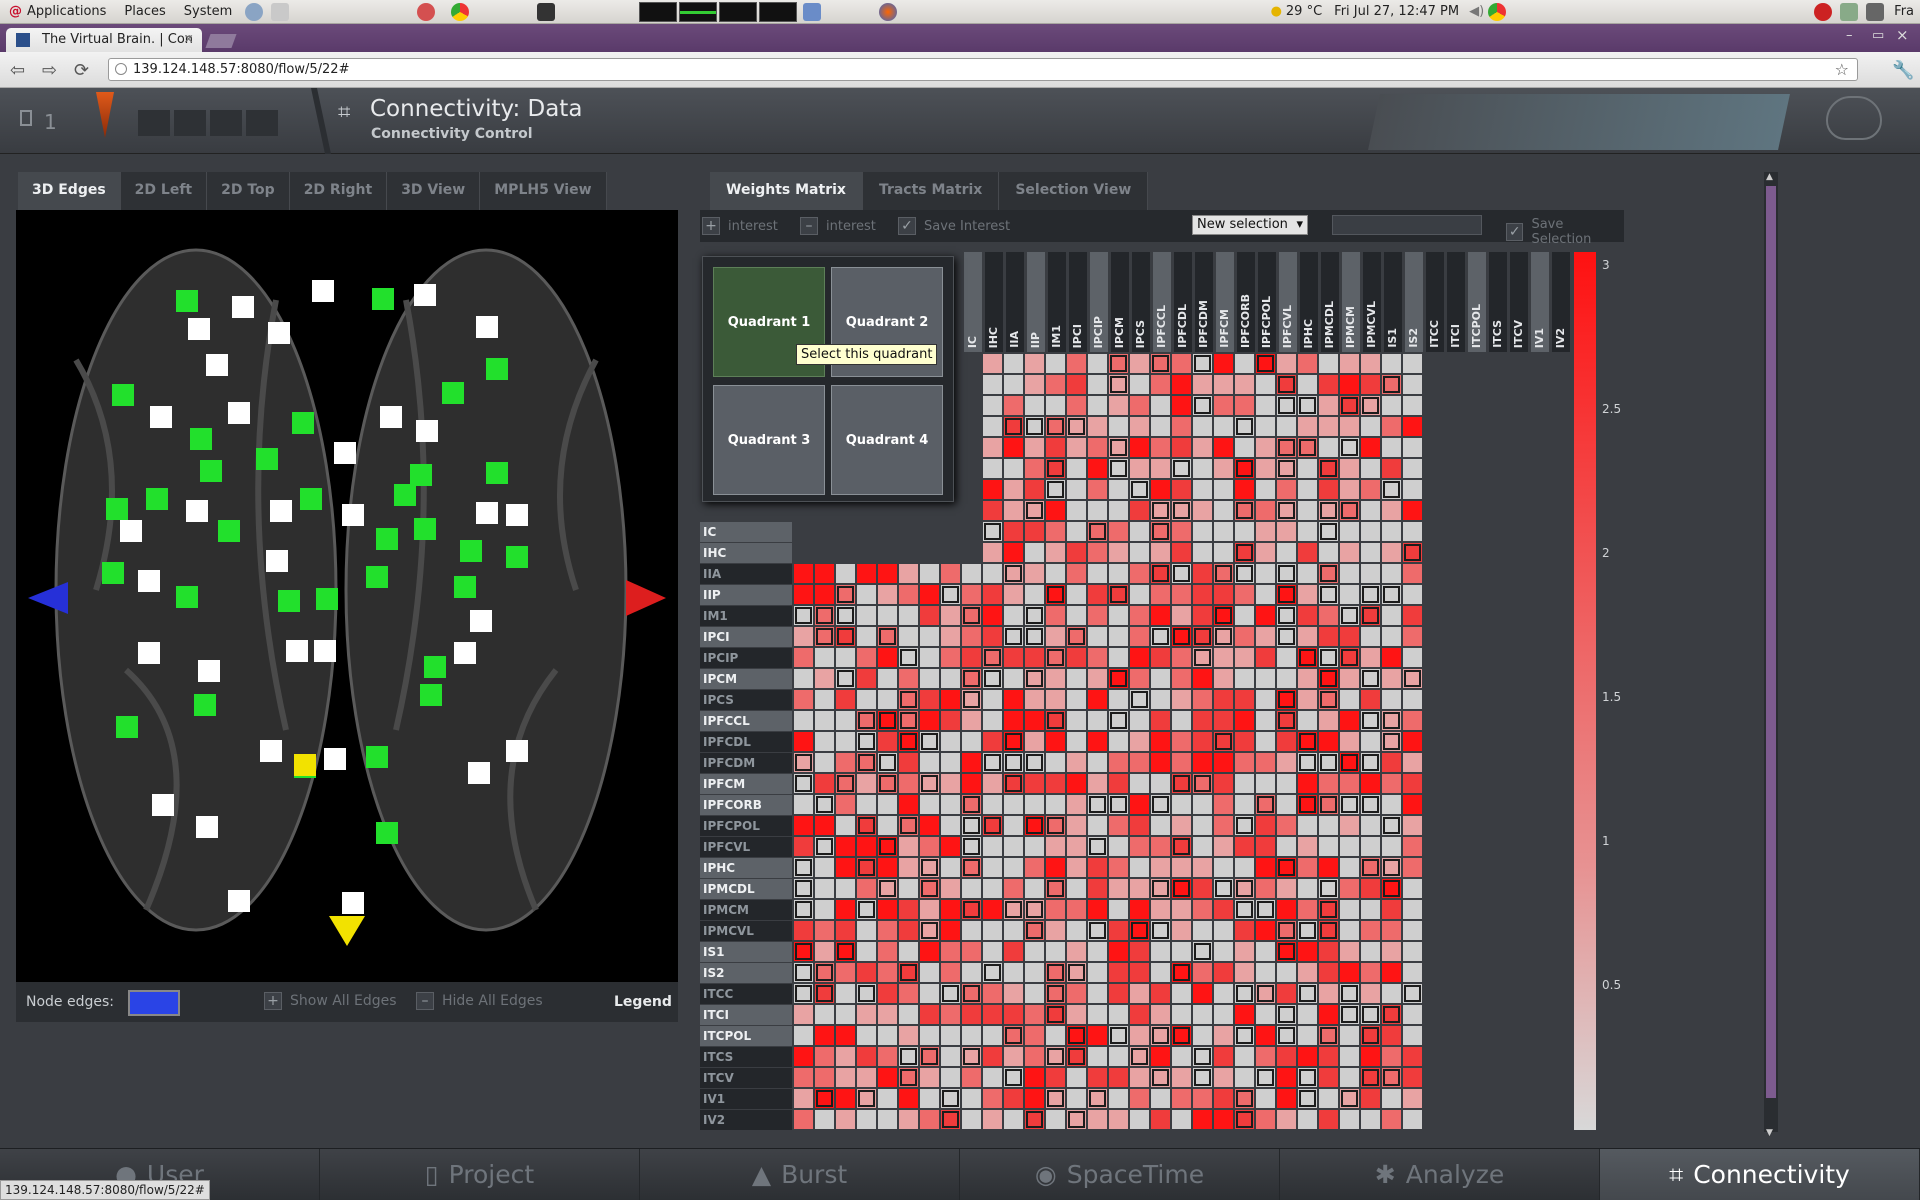 Image resolution: width=1920 pixels, height=1200 pixels. Describe the element at coordinates (221, 41) in the screenshot. I see `new-tab-button` at that location.